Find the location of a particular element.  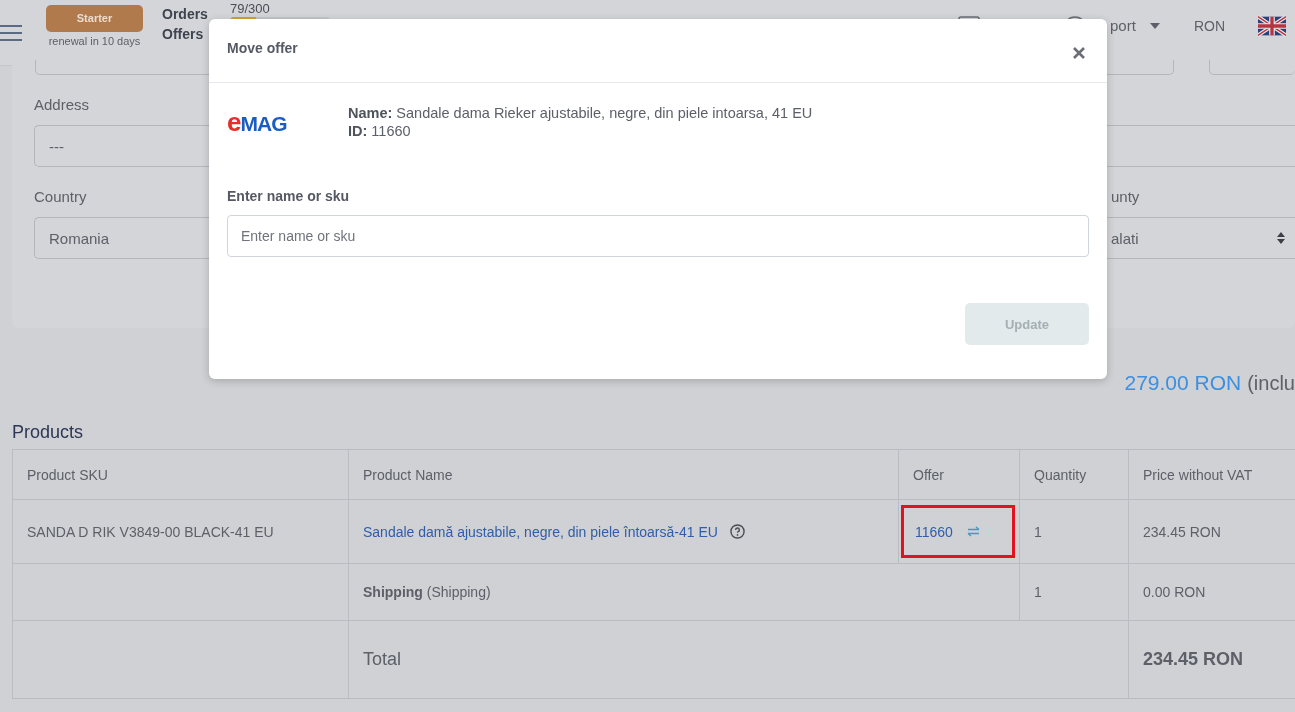

column-header: Product SKU is located at coordinates (180, 474).